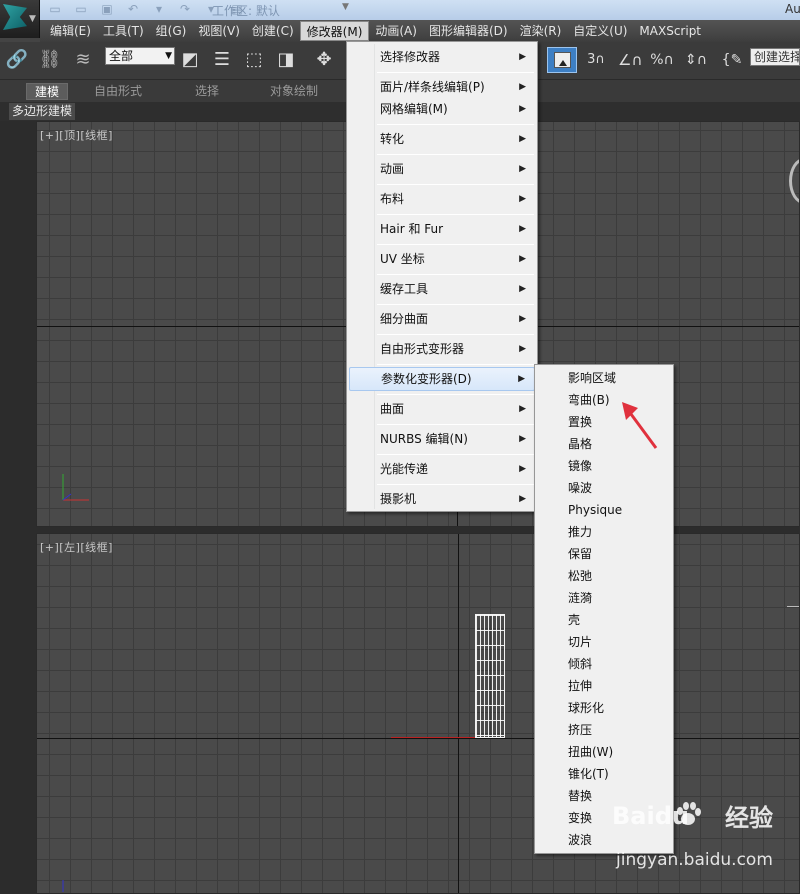 This screenshot has width=800, height=894. What do you see at coordinates (442, 379) in the screenshot?
I see `menu-item-parametric-deformers: 参数化变形器(D) ▶` at bounding box center [442, 379].